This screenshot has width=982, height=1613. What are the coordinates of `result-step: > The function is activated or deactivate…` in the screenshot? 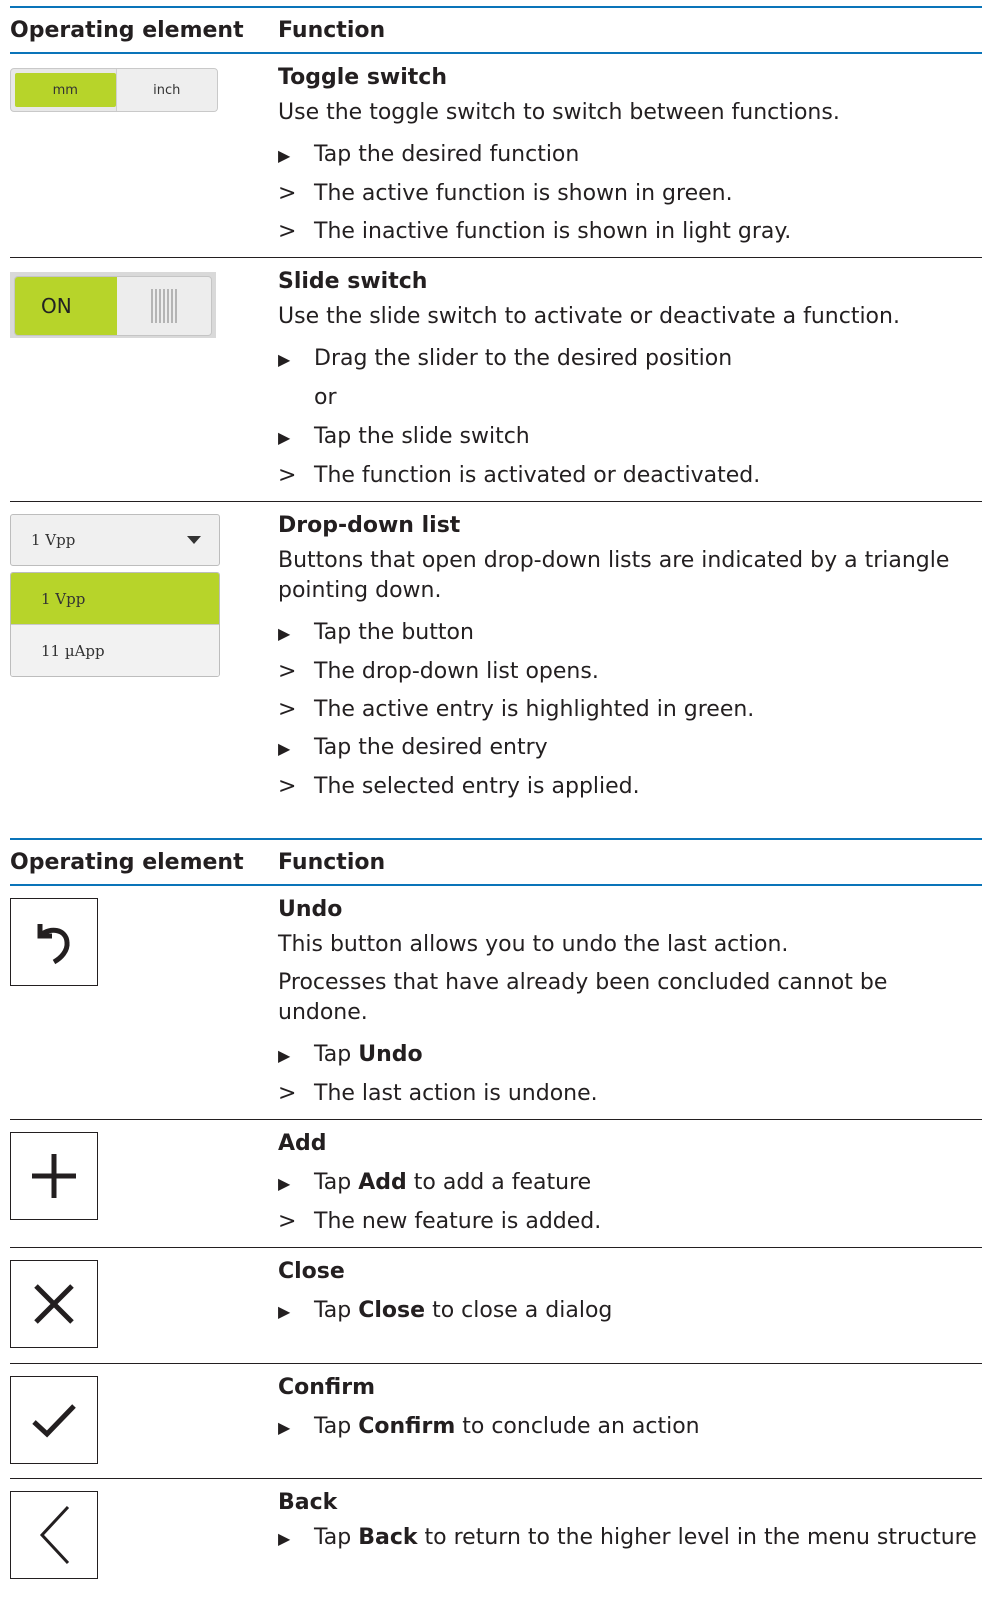 It's located at (630, 476).